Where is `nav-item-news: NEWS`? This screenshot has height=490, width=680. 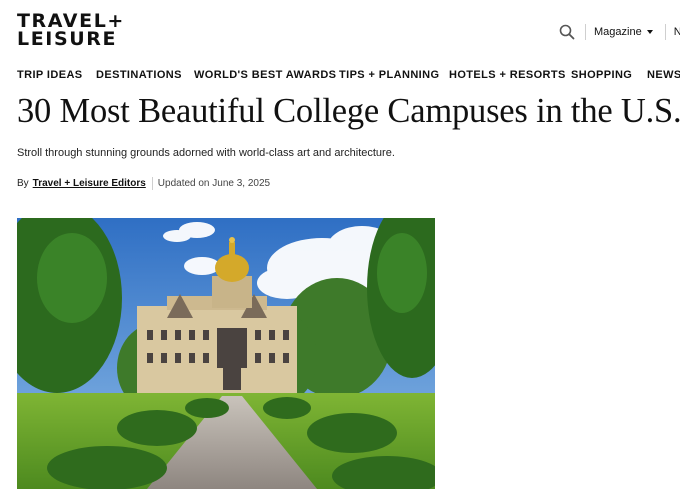
nav-item-news: NEWS is located at coordinates (663, 75).